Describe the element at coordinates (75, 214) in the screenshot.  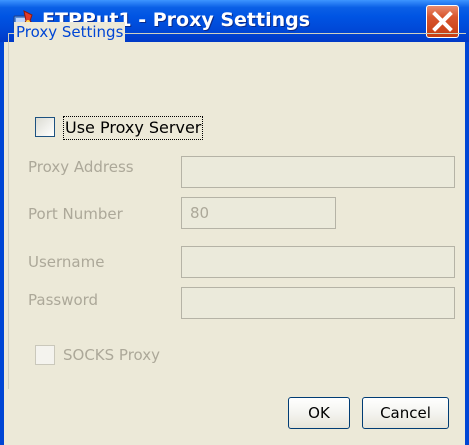
I see `port-number-label: Port Number` at that location.